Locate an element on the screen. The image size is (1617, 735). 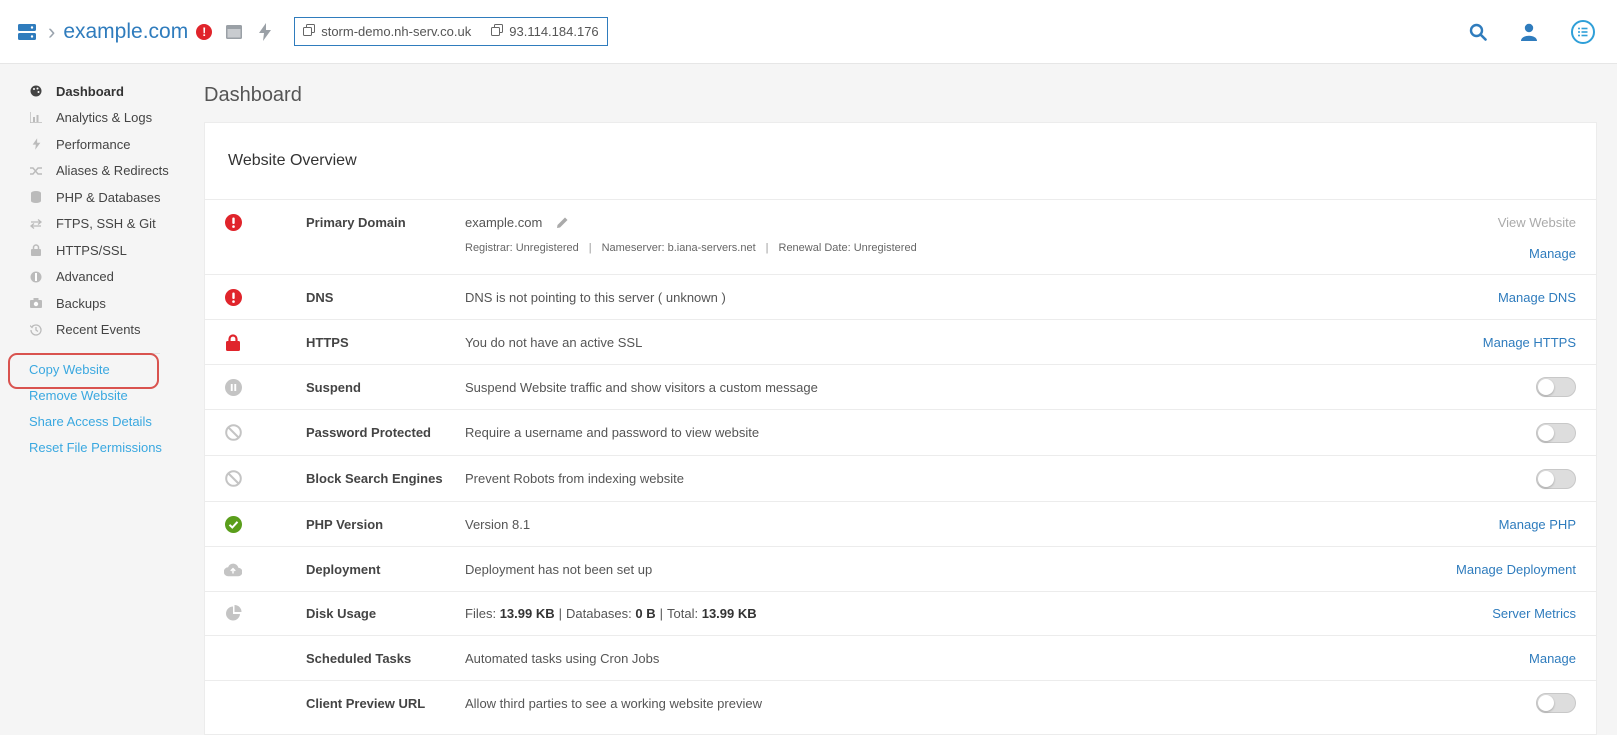
shuffle-icon is located at coordinates (36, 171).